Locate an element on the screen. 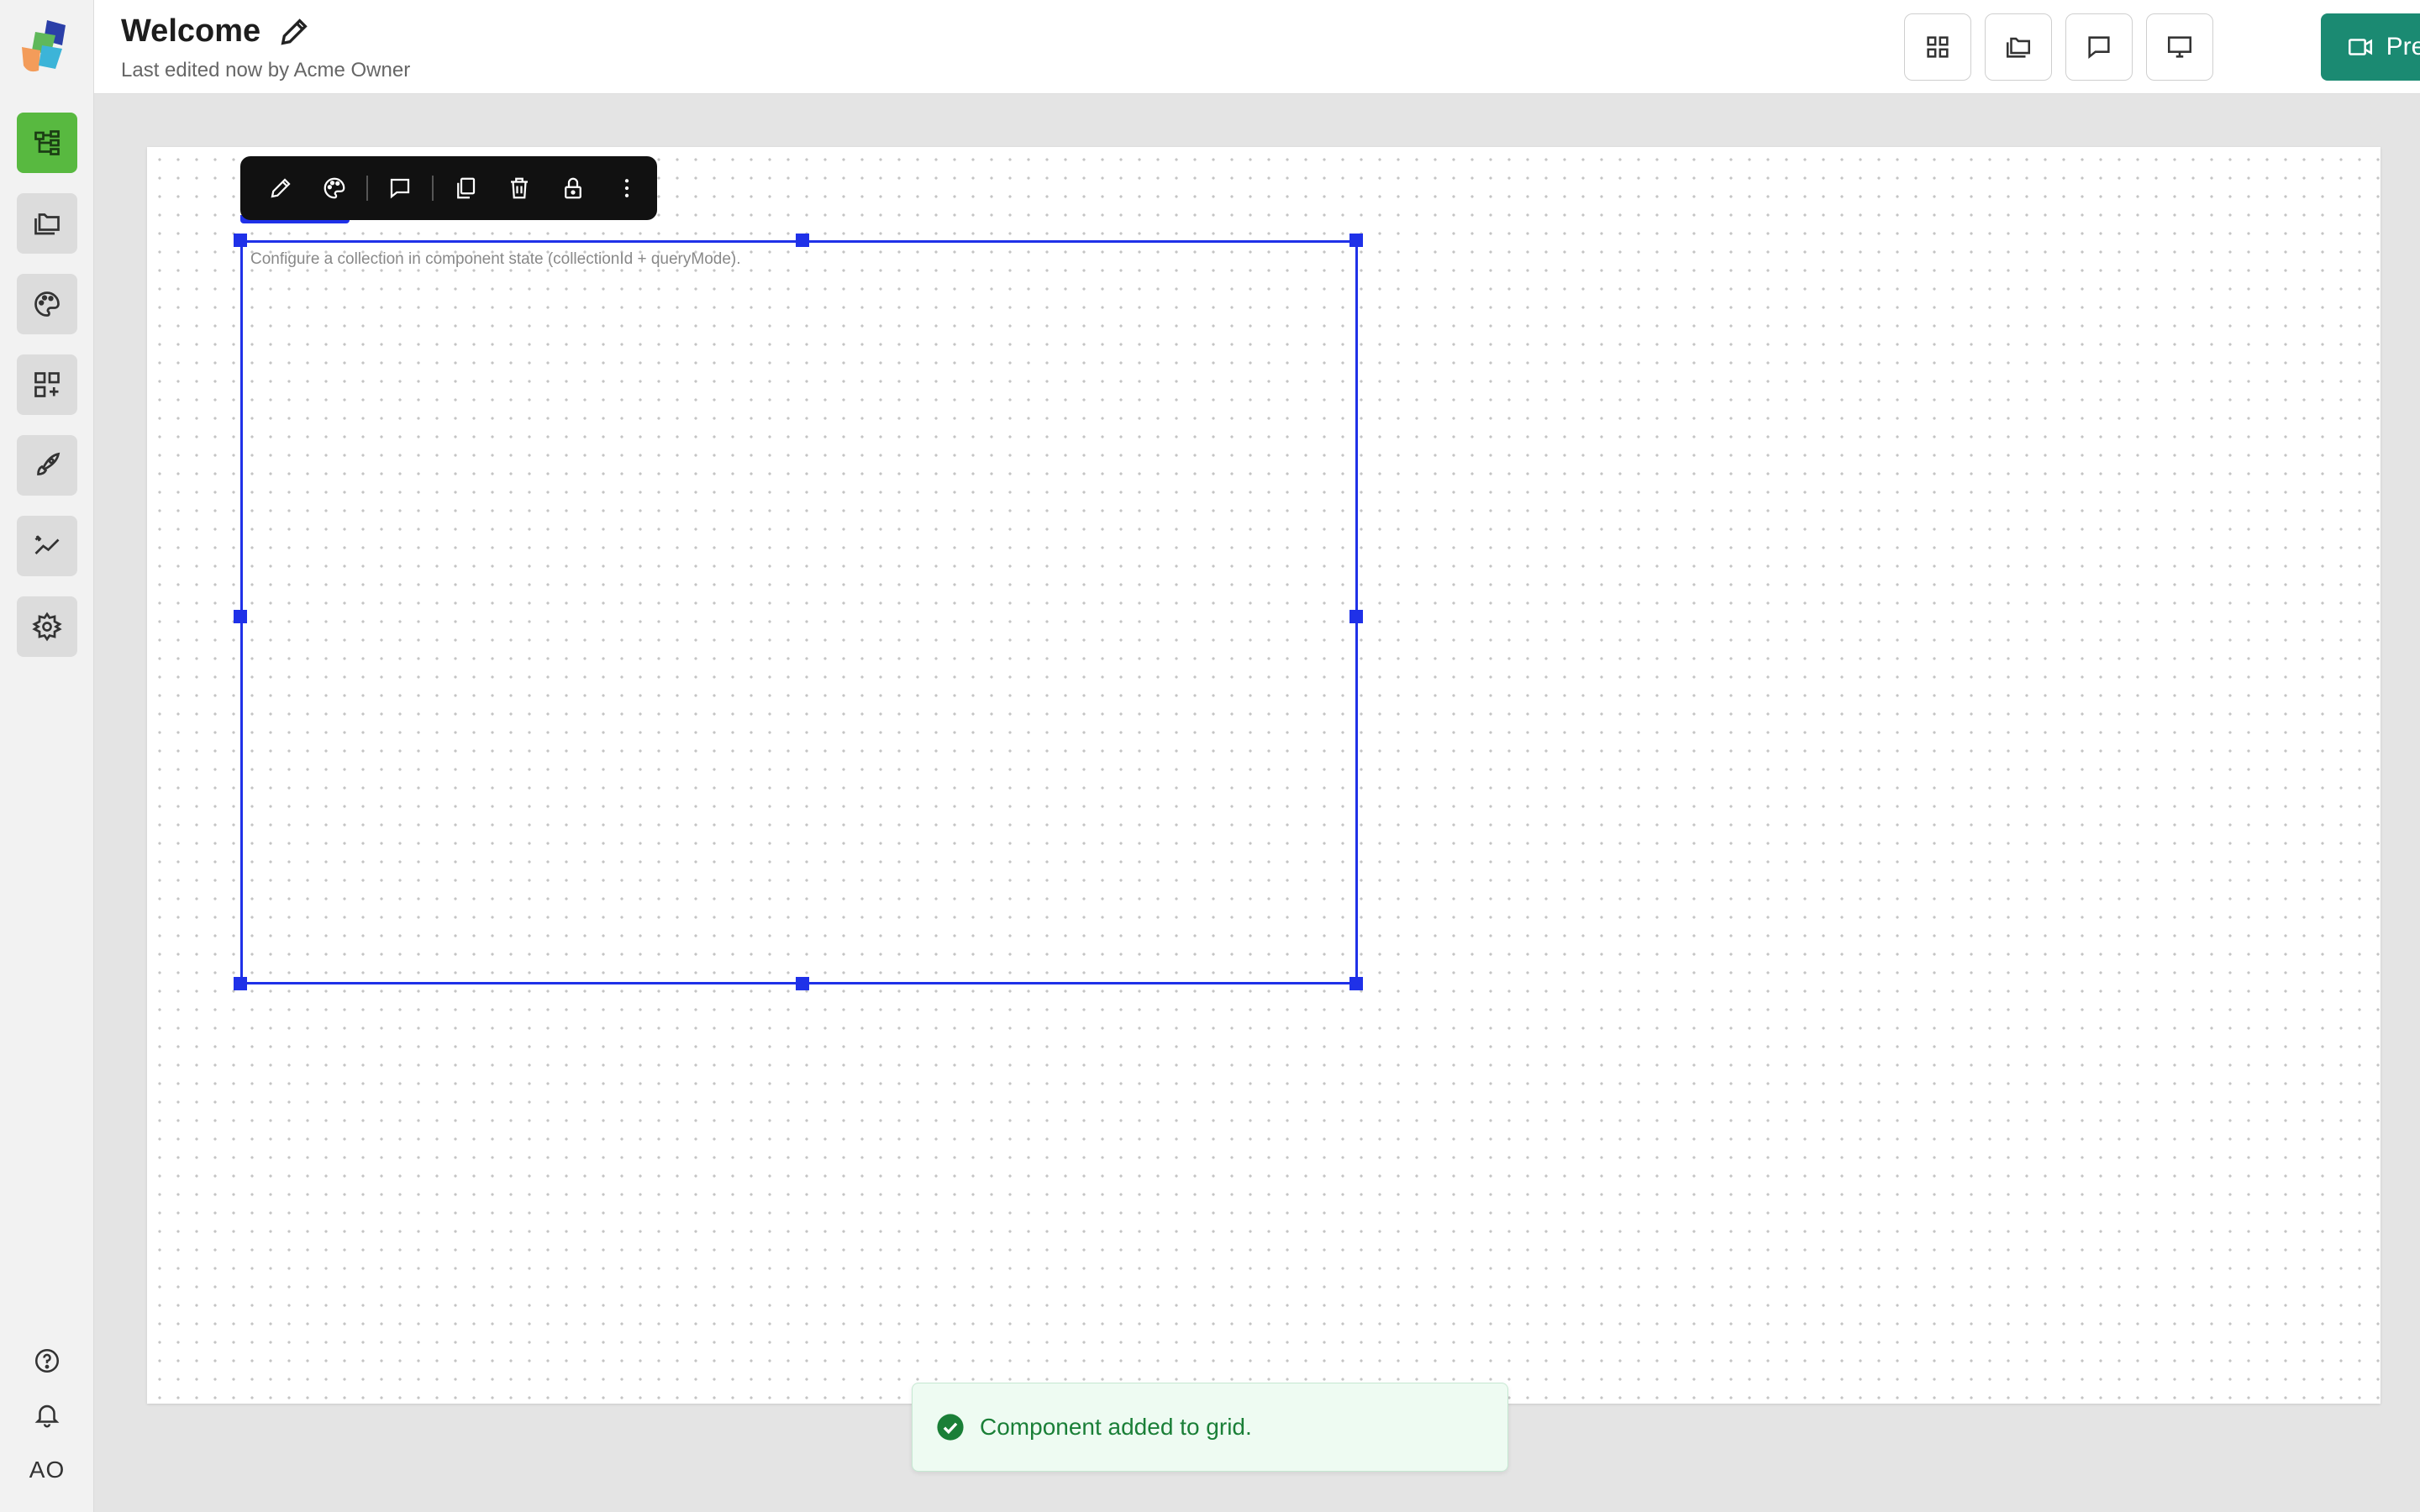 This screenshot has height=1512, width=2420. last-edited-text: Last edited now by Acme Owner is located at coordinates (266, 70).